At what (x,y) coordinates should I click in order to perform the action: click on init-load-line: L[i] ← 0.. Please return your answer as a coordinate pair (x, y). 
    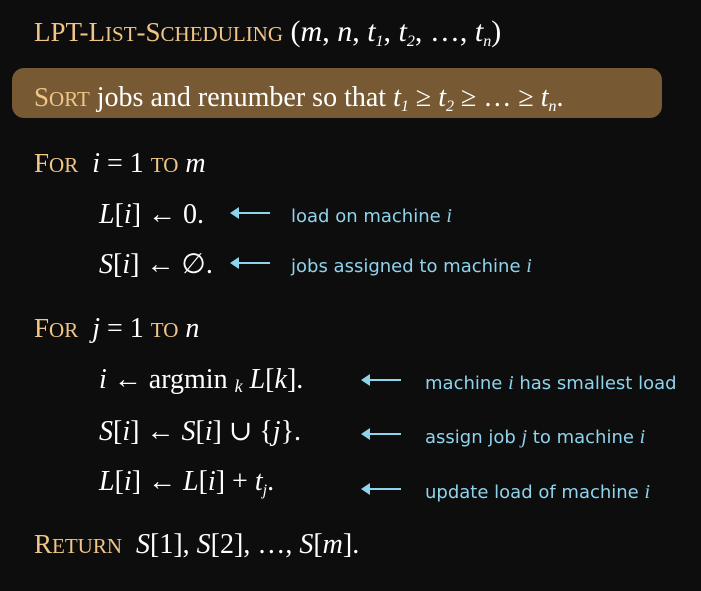
    Looking at the image, I should click on (151, 215).